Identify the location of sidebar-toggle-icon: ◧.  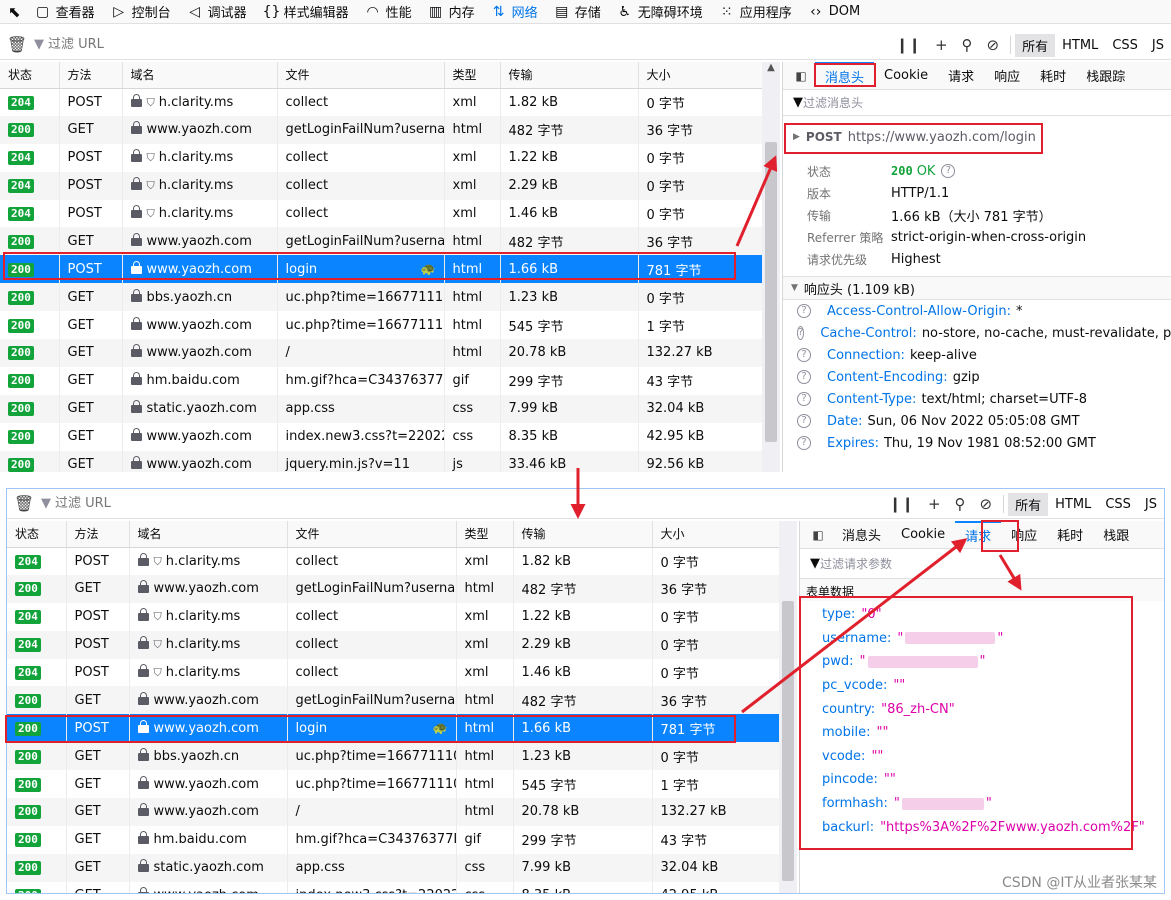
(818, 535).